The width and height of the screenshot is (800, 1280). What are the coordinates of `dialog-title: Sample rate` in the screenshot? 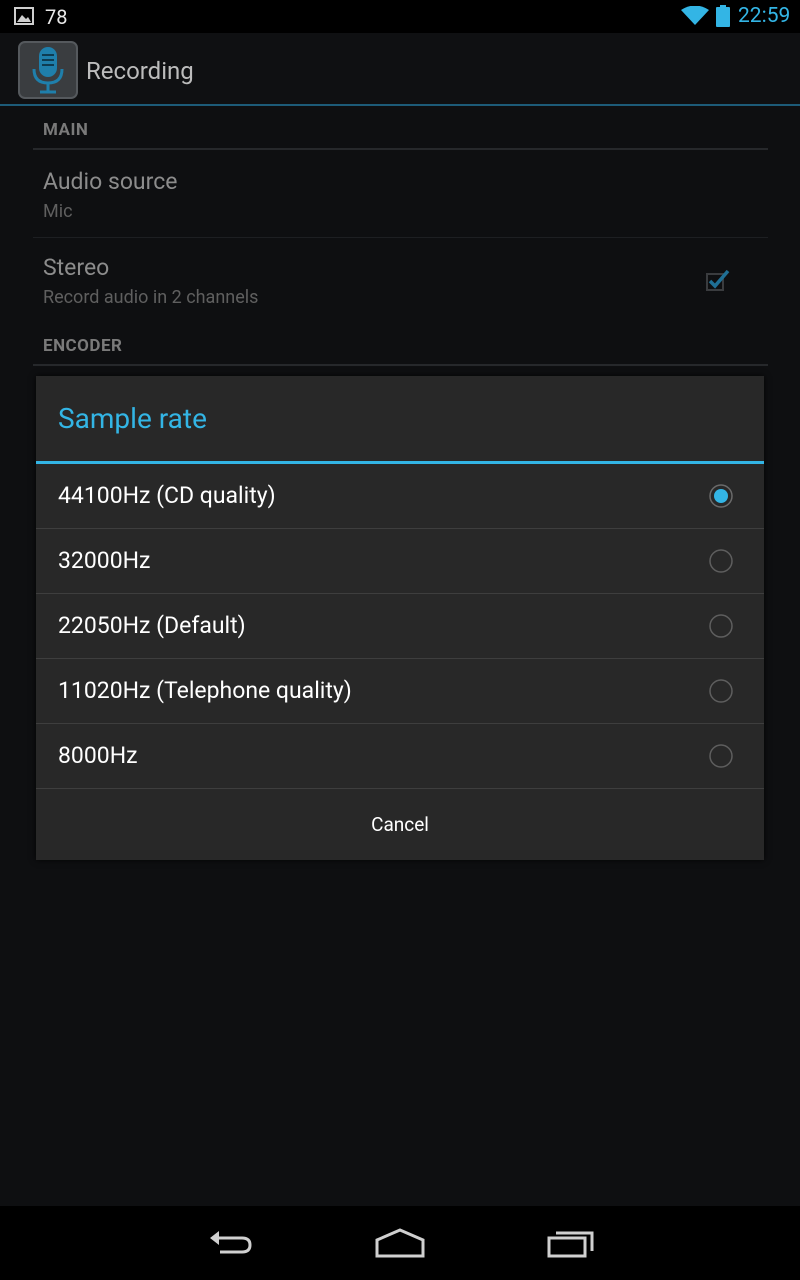 It's located at (132, 418).